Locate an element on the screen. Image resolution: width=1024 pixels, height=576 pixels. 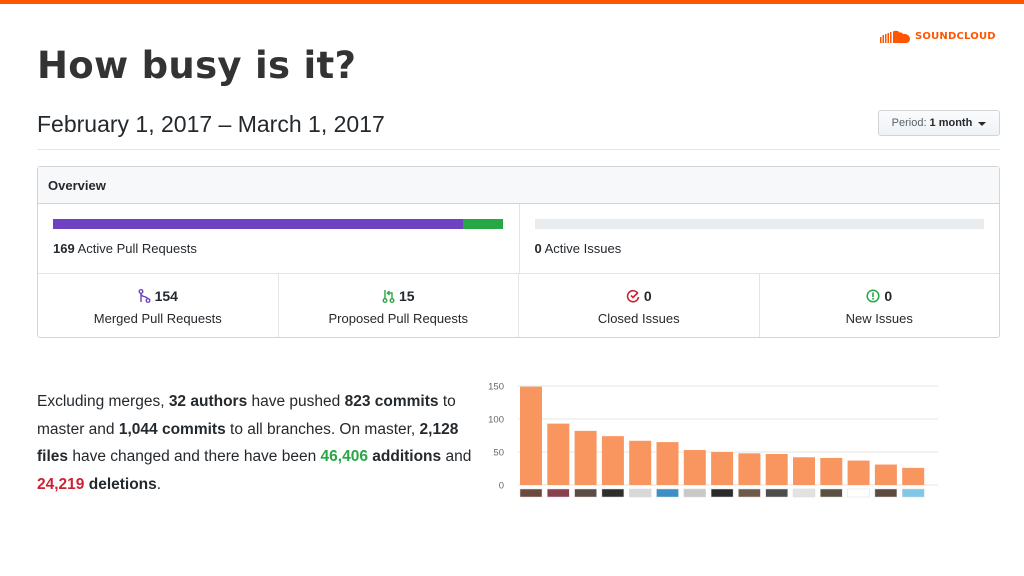
new-issues-label: New Issues is located at coordinates (879, 318).